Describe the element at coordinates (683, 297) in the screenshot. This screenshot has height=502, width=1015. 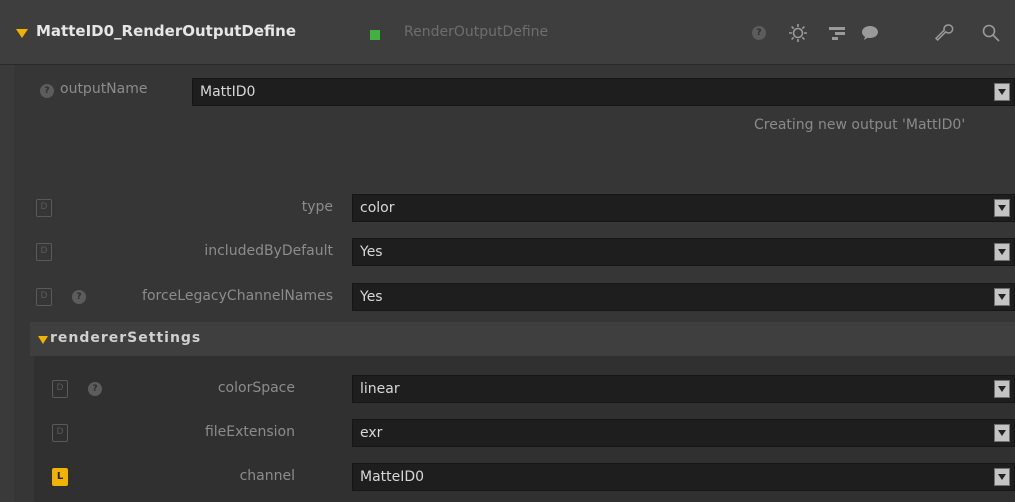
I see `force-legacy-dropdown: Yes` at that location.